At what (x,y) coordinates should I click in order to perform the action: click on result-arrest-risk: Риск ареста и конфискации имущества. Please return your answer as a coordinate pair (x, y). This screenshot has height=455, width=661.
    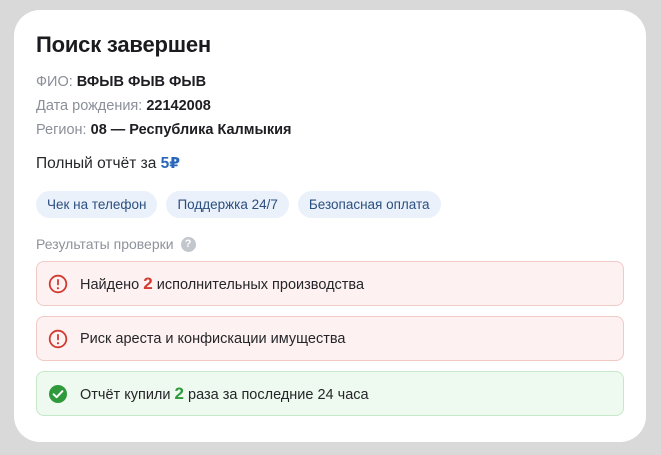
    Looking at the image, I should click on (330, 338).